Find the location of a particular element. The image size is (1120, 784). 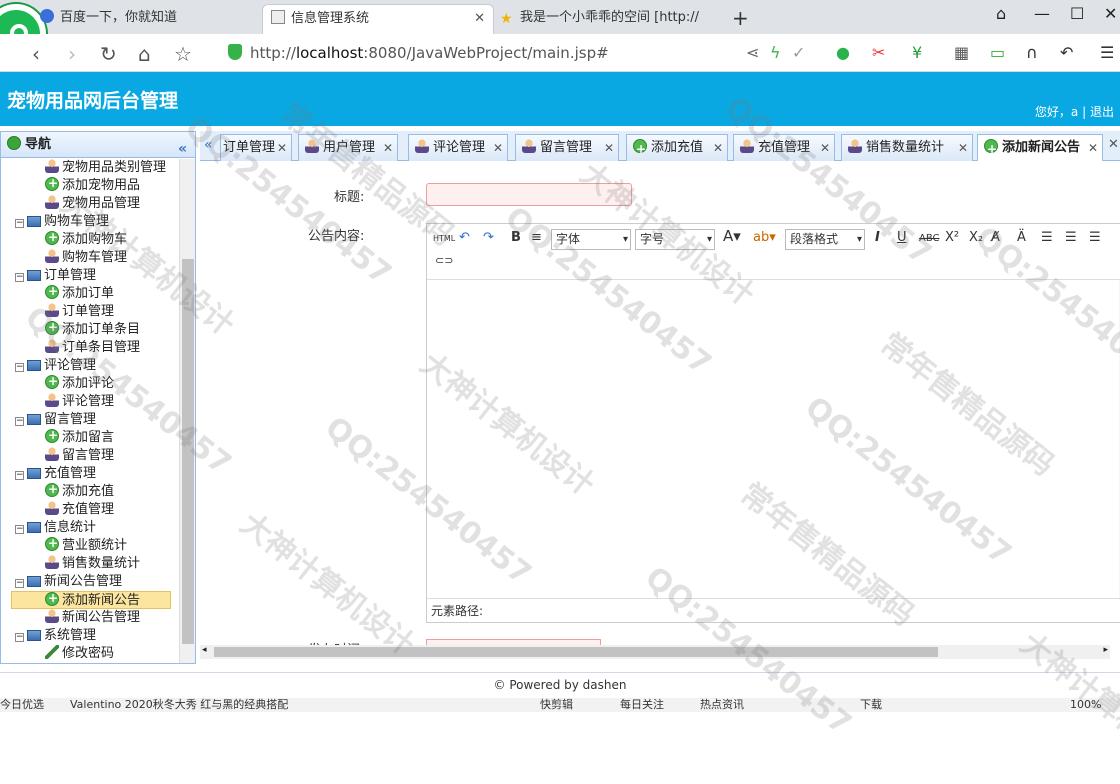

tree-item: 宠物用品管理 is located at coordinates (92, 204).